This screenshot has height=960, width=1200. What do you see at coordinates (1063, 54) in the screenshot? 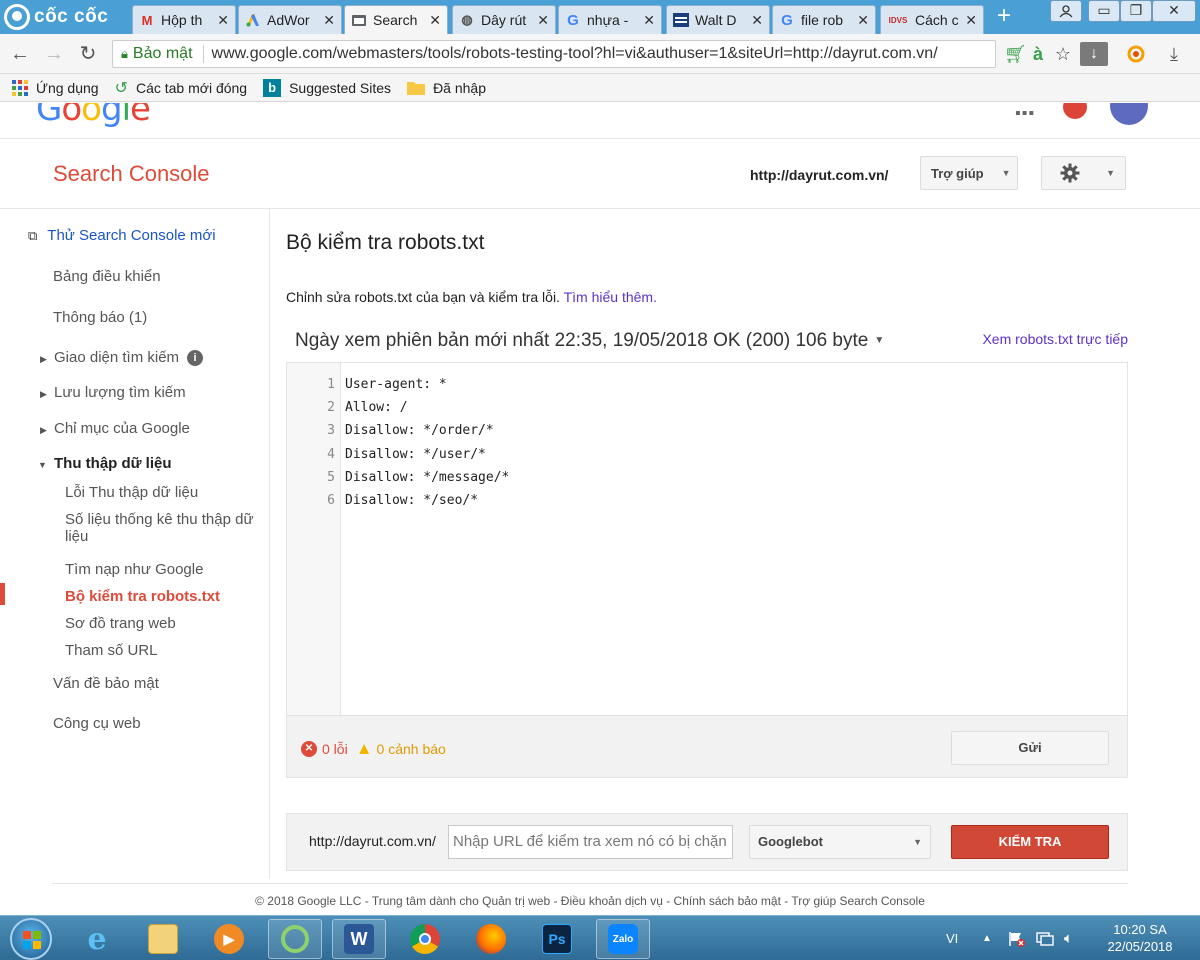
I see `bookmark-star-icon: ☆` at bounding box center [1063, 54].